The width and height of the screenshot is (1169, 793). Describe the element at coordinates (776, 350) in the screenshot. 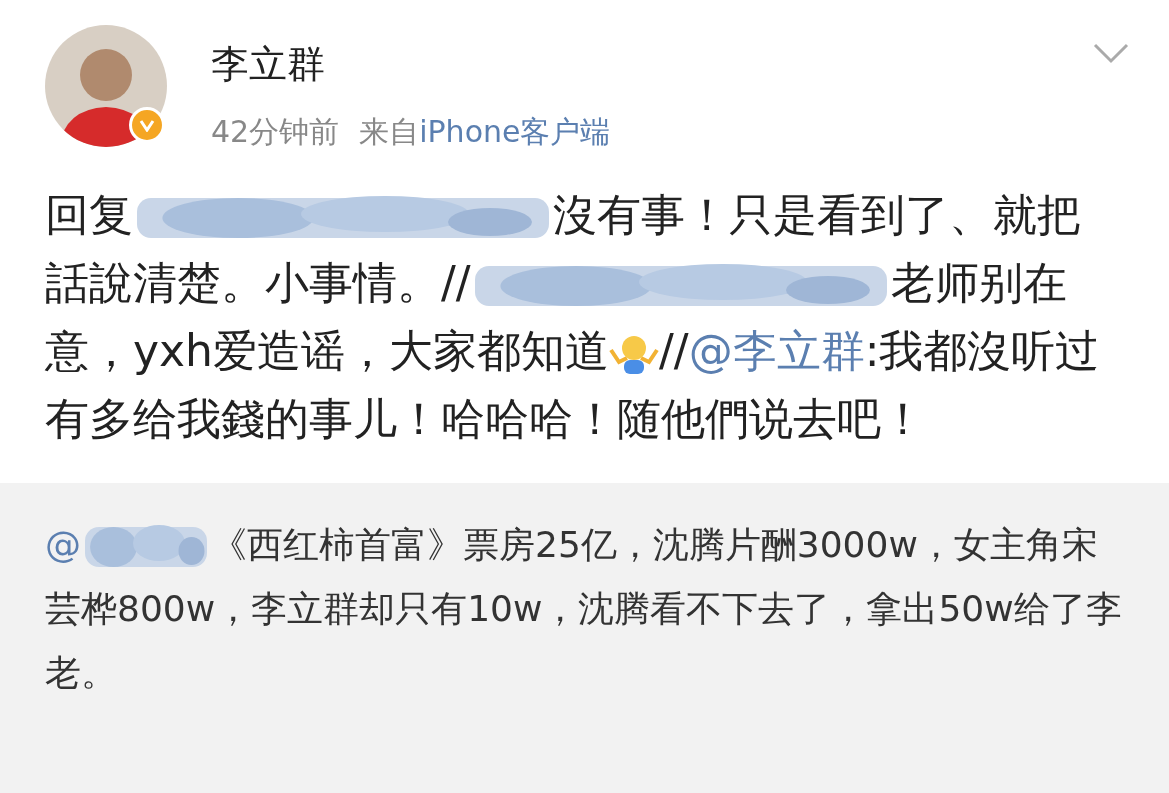

I see `mention-link: @李立群` at that location.